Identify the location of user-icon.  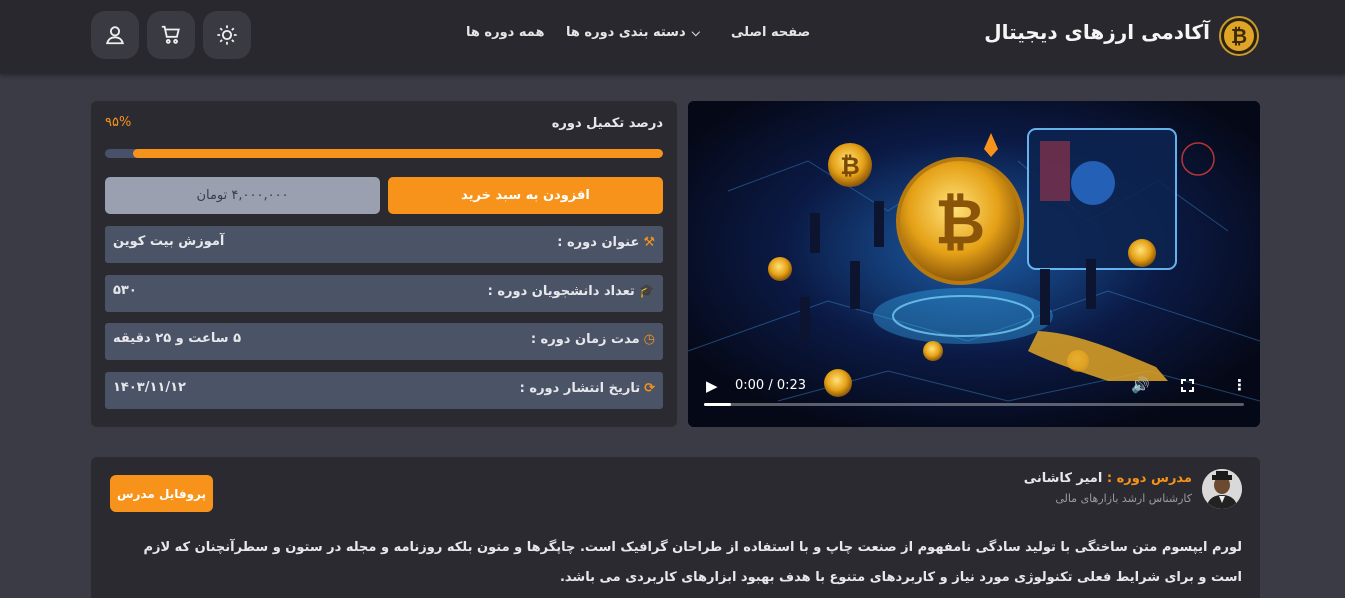
(115, 35).